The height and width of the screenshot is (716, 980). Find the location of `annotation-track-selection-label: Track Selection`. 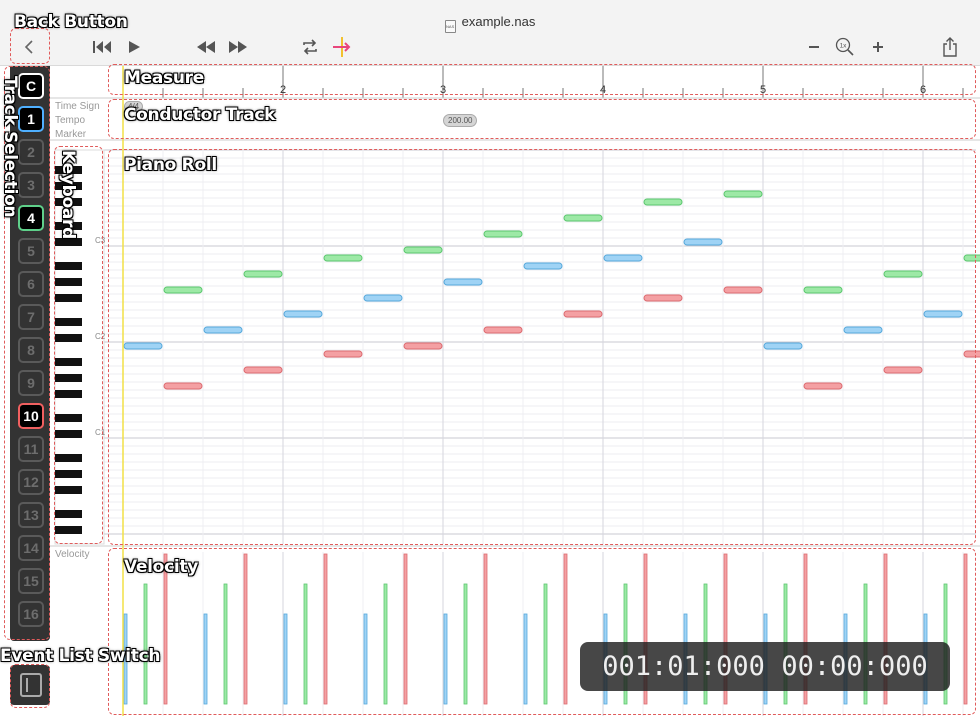

annotation-track-selection-label: Track Selection is located at coordinates (10, 147).